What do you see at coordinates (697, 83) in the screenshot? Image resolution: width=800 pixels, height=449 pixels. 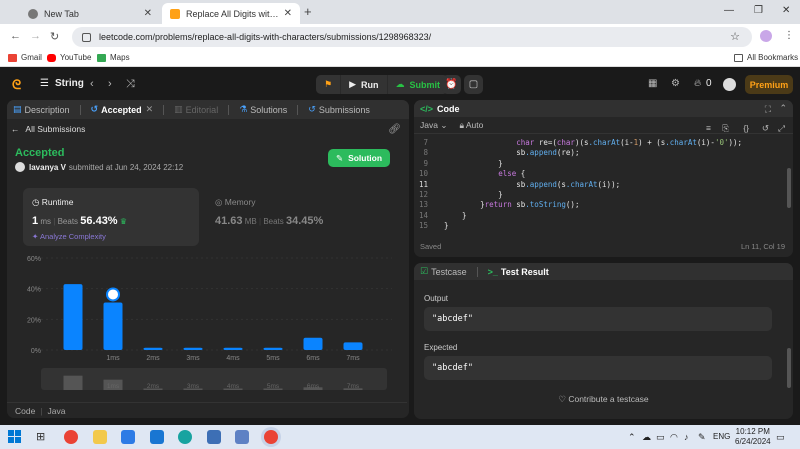 I see `streak-fire-icon: 🔥︎` at bounding box center [697, 83].